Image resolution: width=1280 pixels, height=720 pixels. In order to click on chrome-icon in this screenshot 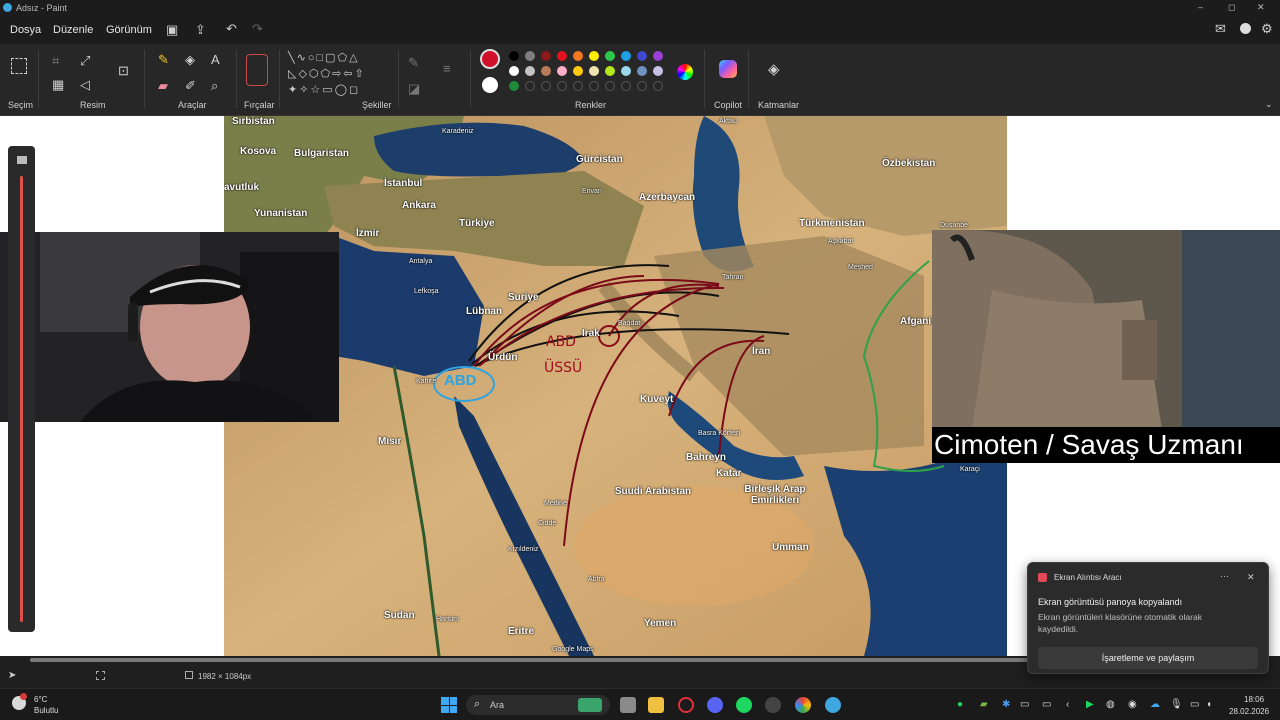, I will do `click(803, 705)`.